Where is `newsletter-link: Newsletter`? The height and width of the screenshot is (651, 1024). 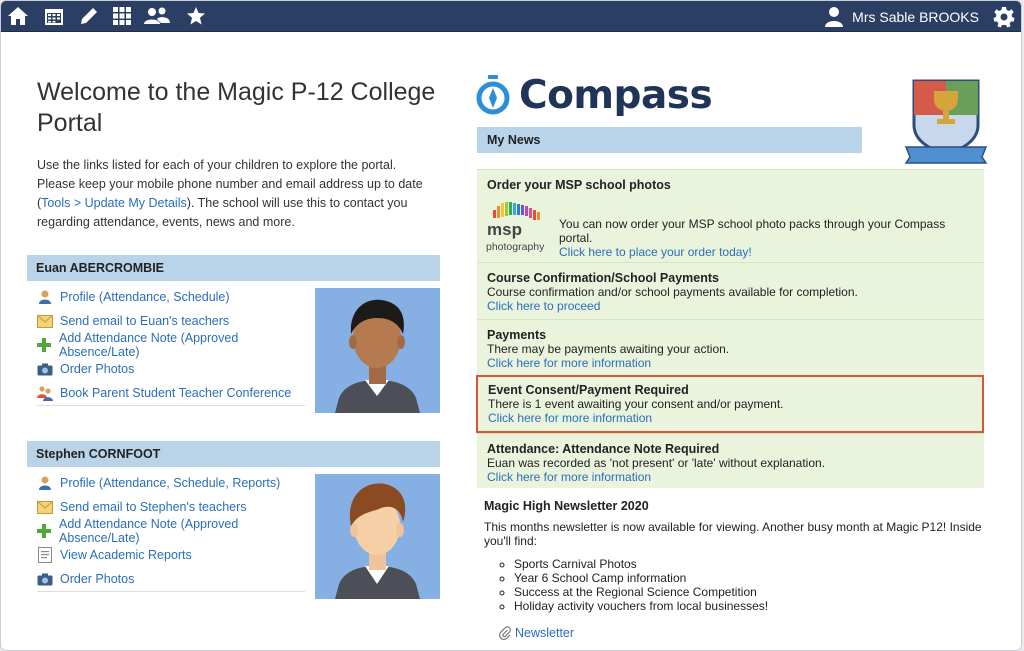
newsletter-link: Newsletter is located at coordinates (536, 633).